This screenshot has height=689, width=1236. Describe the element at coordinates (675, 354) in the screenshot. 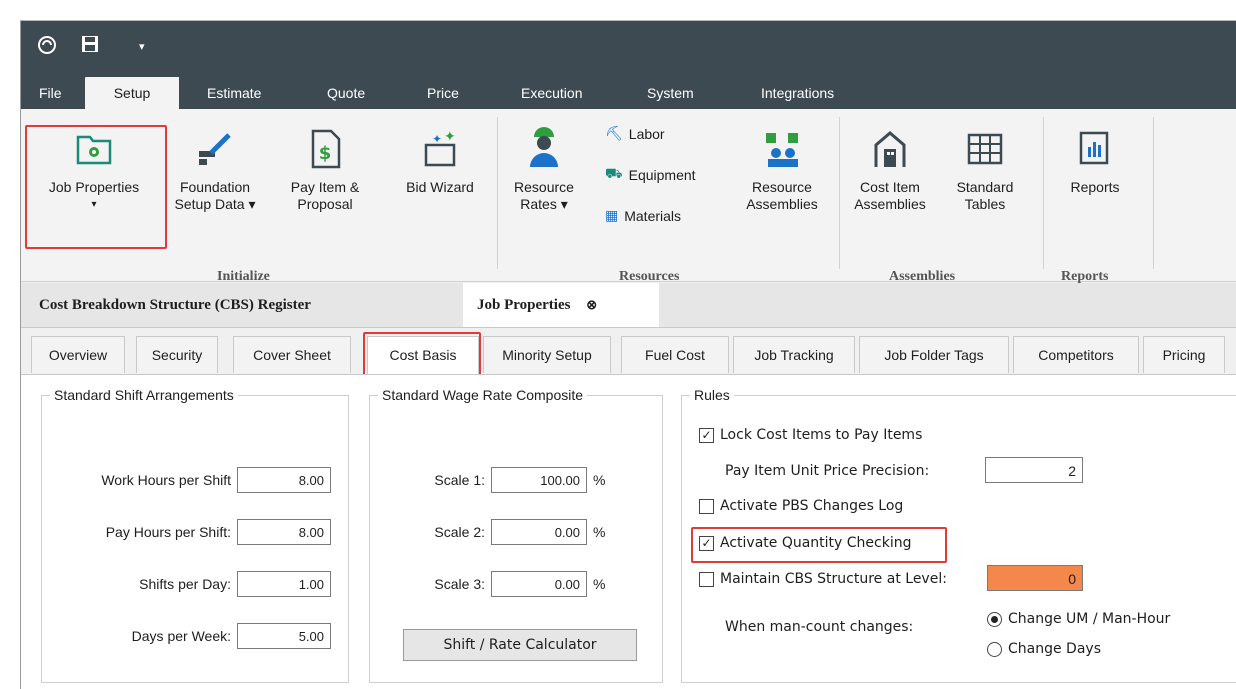

I see `subtab-fuel-cost: Fuel Cost` at that location.